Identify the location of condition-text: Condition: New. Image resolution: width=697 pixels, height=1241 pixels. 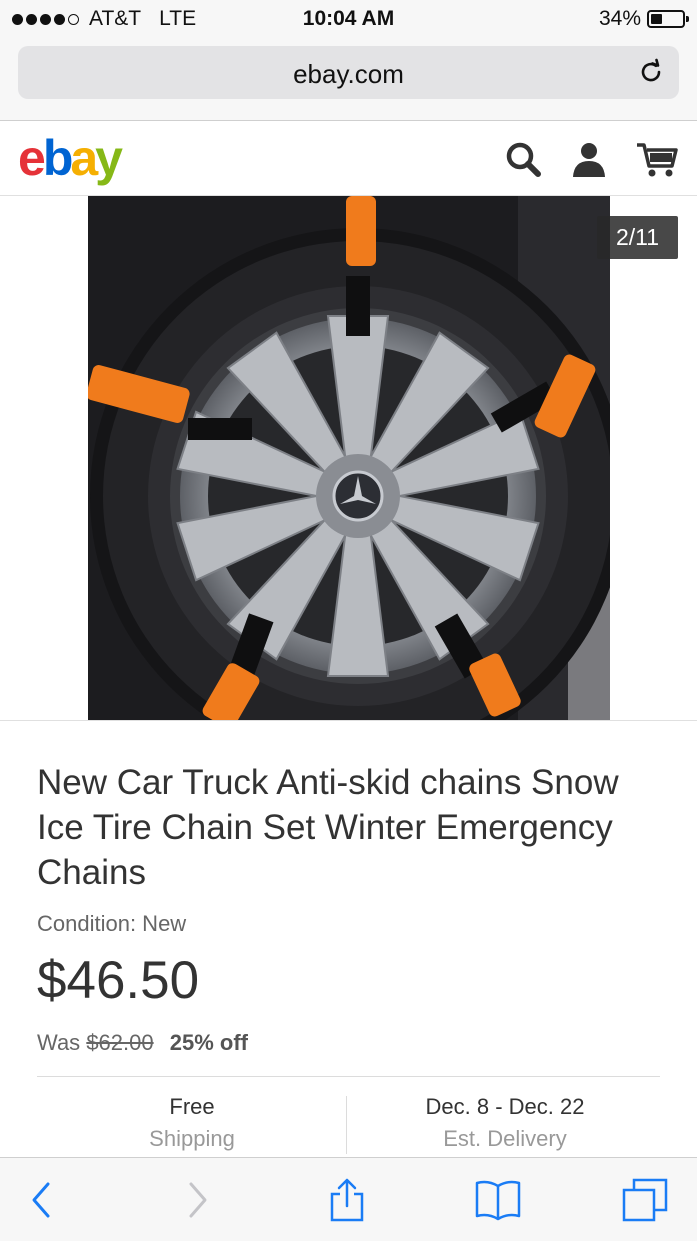
(112, 923).